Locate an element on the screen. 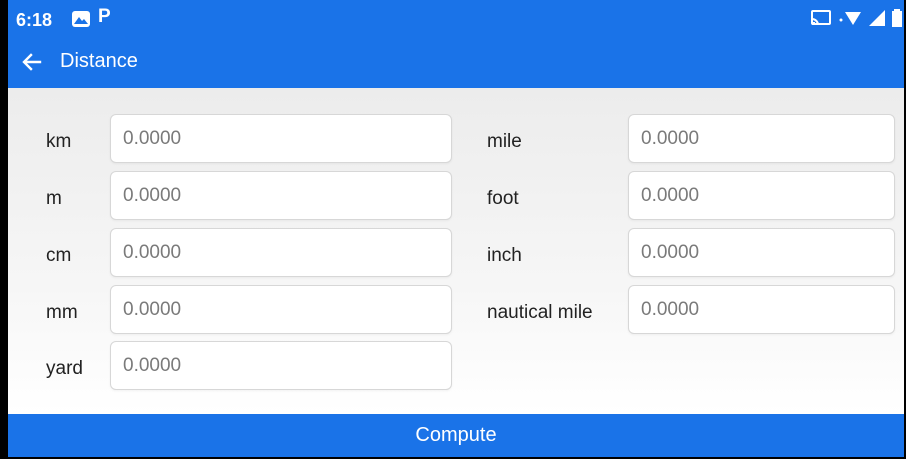 The width and height of the screenshot is (906, 459). cm-input-field is located at coordinates (281, 252).